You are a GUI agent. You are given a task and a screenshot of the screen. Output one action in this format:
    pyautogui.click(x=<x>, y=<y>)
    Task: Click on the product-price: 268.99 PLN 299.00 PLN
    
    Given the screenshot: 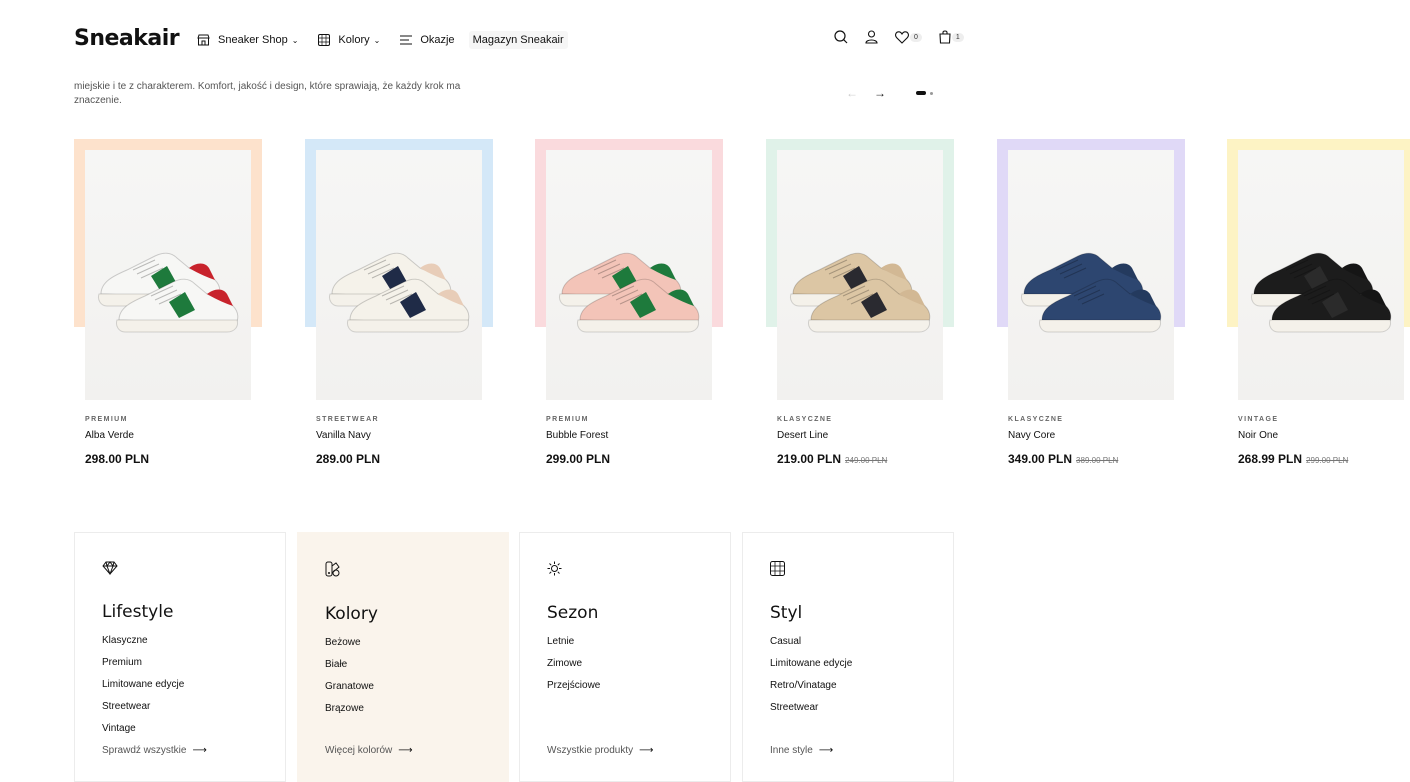 What is the action you would take?
    pyautogui.click(x=1293, y=459)
    